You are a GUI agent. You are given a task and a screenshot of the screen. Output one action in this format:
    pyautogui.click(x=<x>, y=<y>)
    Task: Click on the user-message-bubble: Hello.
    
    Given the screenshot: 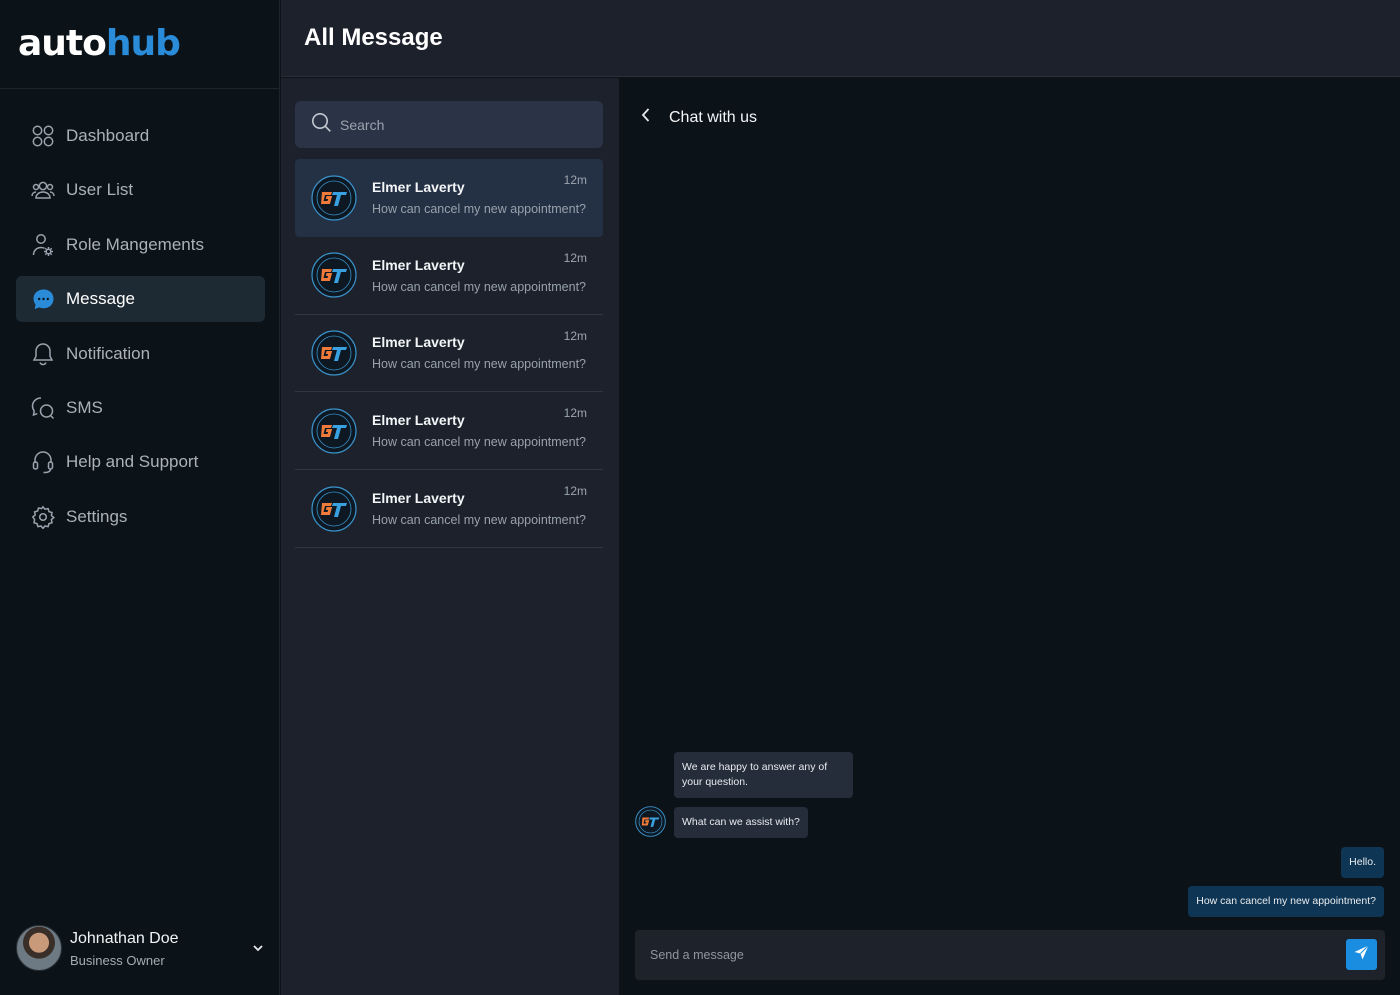 What is the action you would take?
    pyautogui.click(x=1362, y=862)
    